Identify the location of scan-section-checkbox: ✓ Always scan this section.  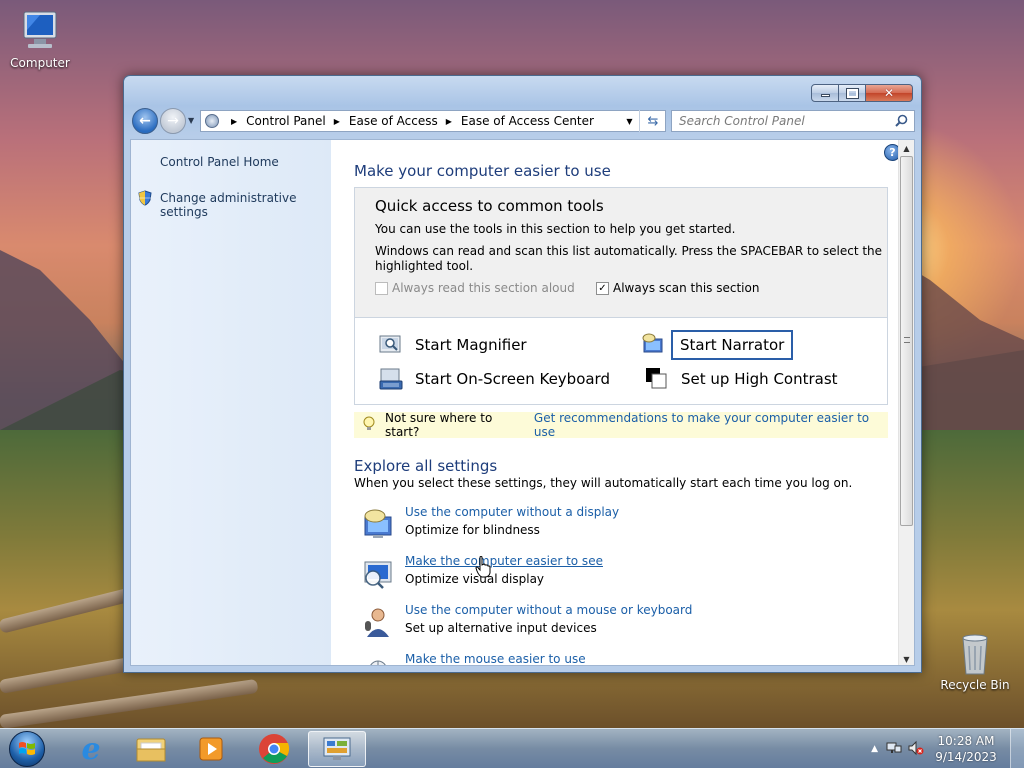
(677, 288).